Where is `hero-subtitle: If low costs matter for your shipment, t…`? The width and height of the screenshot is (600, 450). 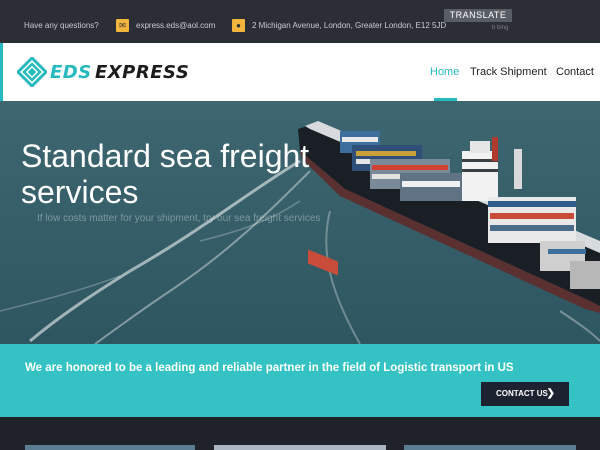 hero-subtitle: If low costs matter for your shipment, t… is located at coordinates (179, 218).